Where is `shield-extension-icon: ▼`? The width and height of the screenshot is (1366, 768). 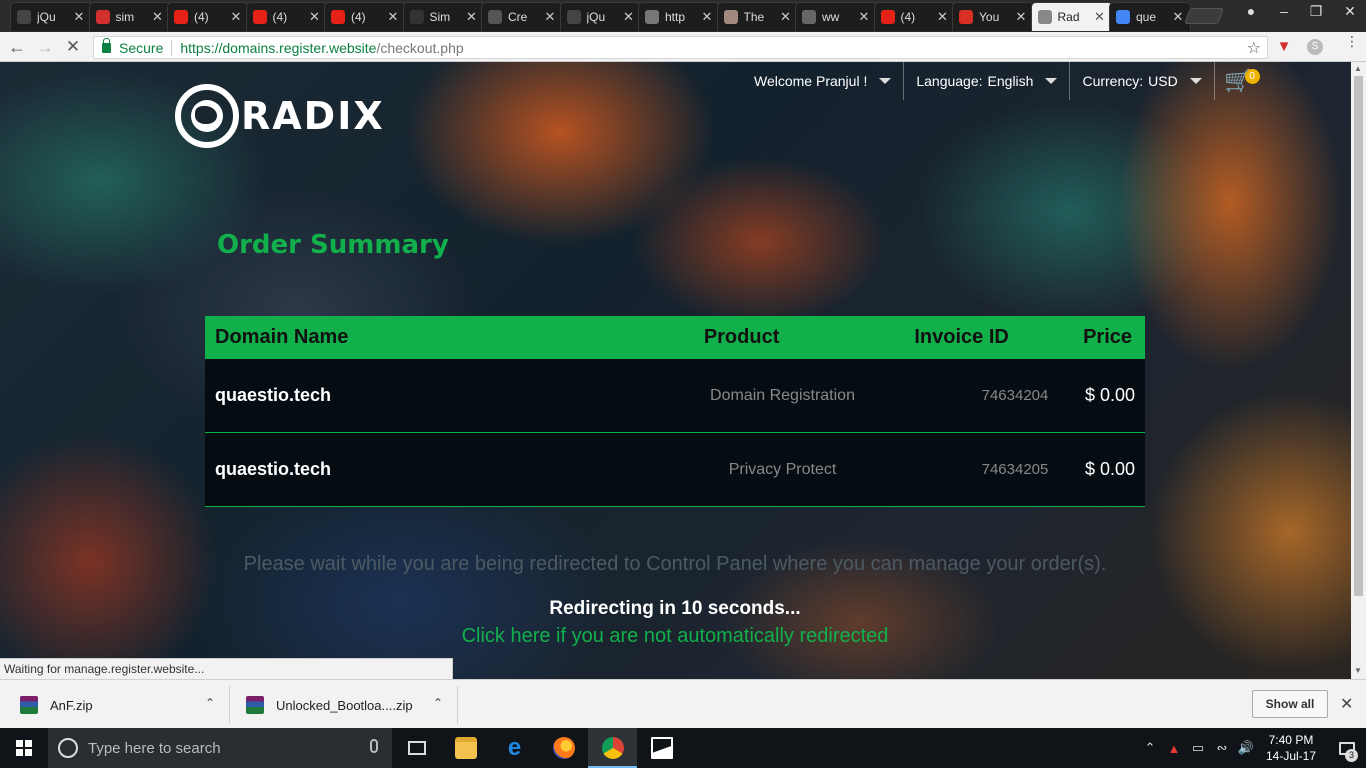
shield-extension-icon: ▼ is located at coordinates (1284, 47).